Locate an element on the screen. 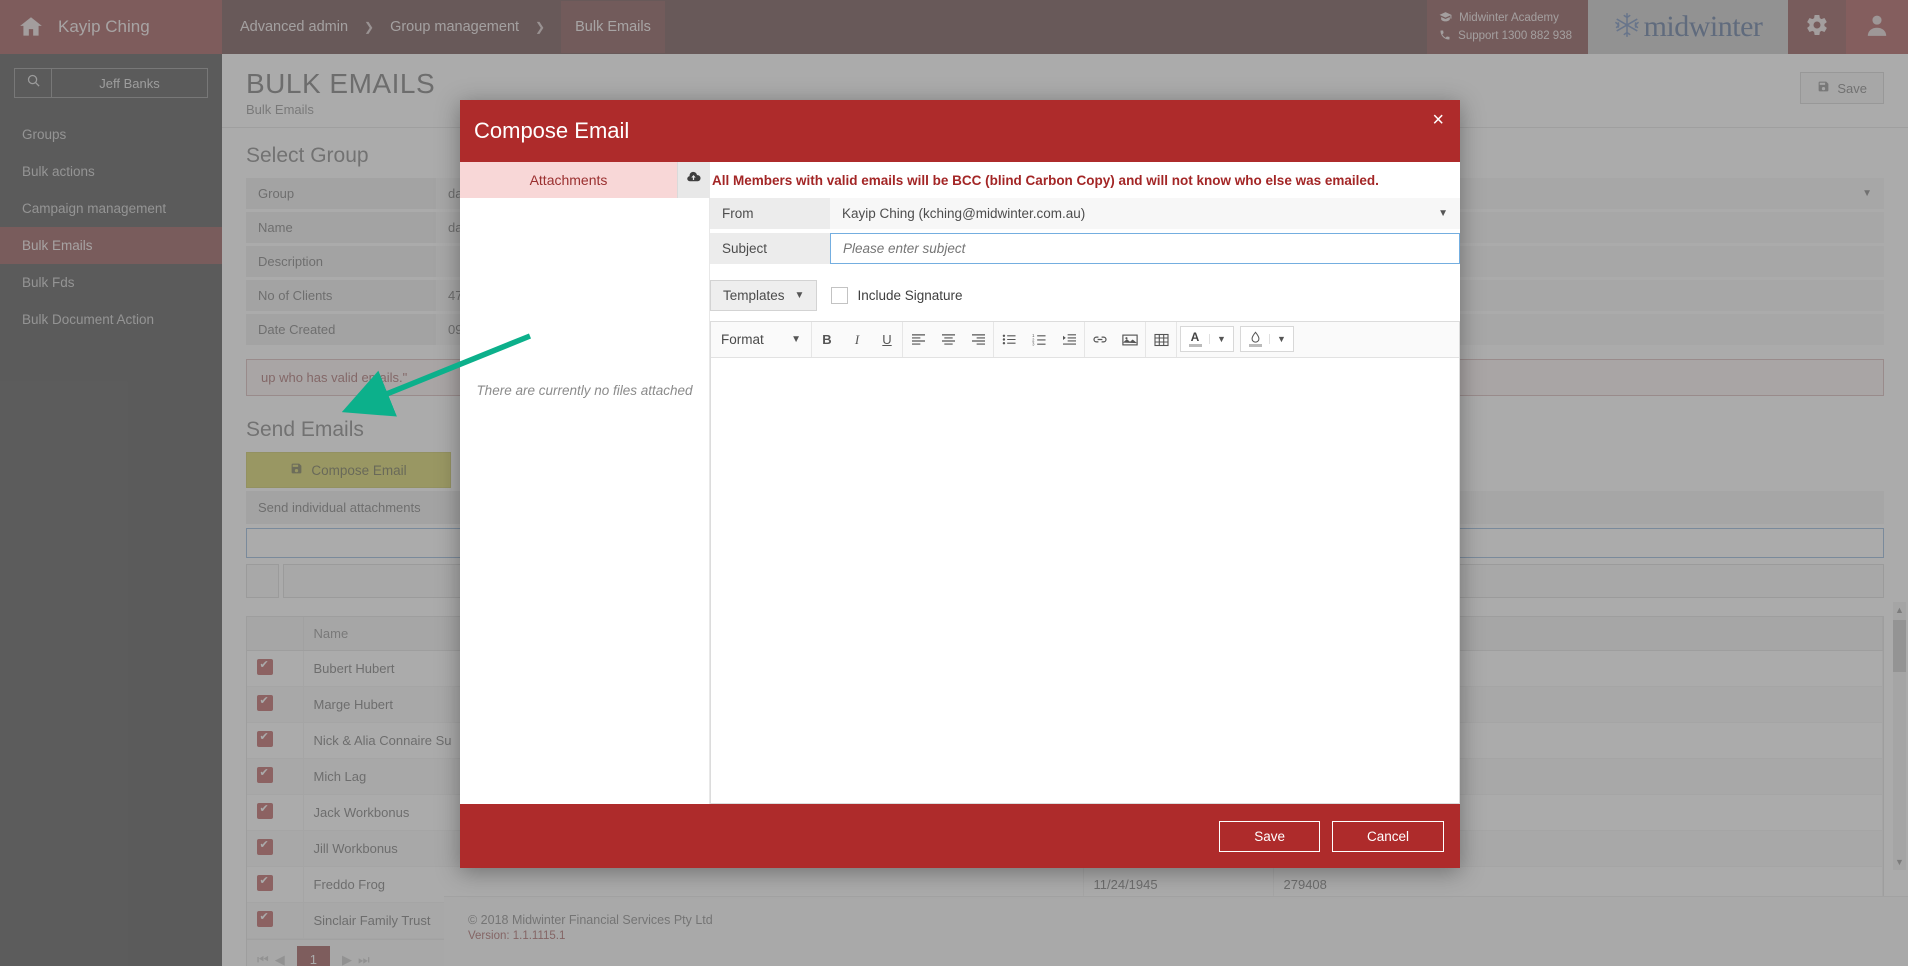 The height and width of the screenshot is (966, 1908). toolbar-group-style: B I U is located at coordinates (857, 339).